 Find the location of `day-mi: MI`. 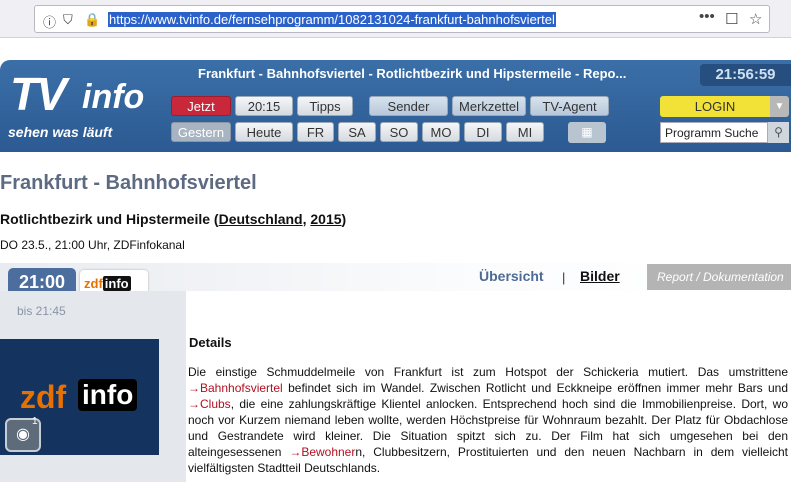

day-mi: MI is located at coordinates (525, 132).